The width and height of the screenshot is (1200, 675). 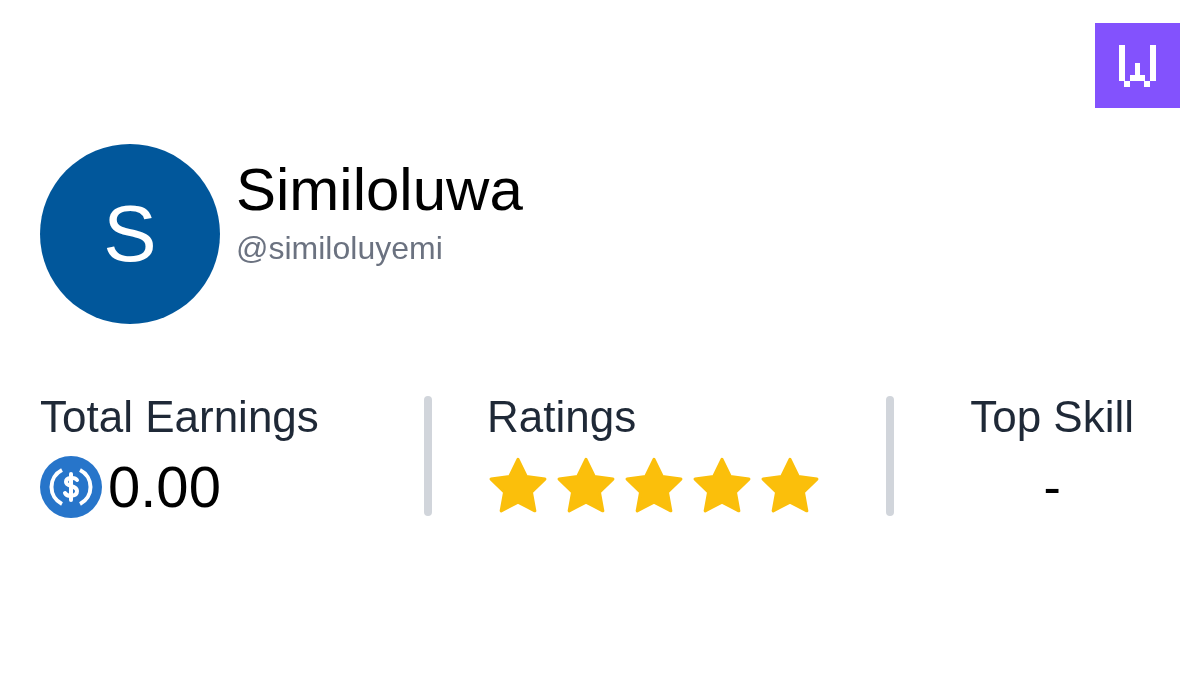 I want to click on avatar-initial: S, so click(x=130, y=234).